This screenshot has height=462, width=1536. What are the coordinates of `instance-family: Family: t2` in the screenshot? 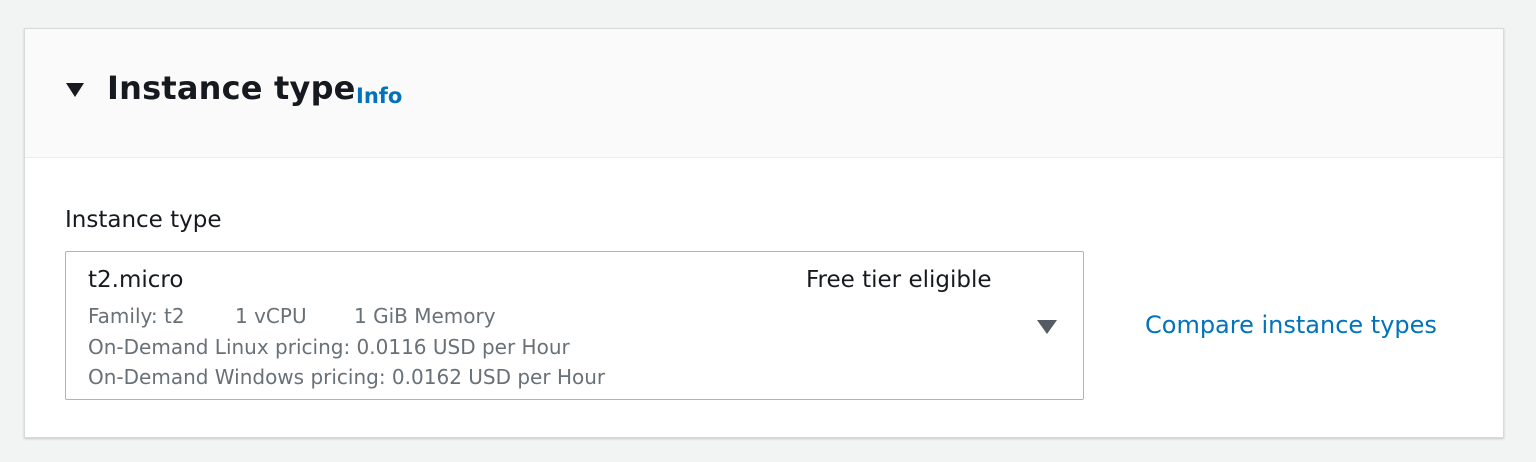 It's located at (136, 316).